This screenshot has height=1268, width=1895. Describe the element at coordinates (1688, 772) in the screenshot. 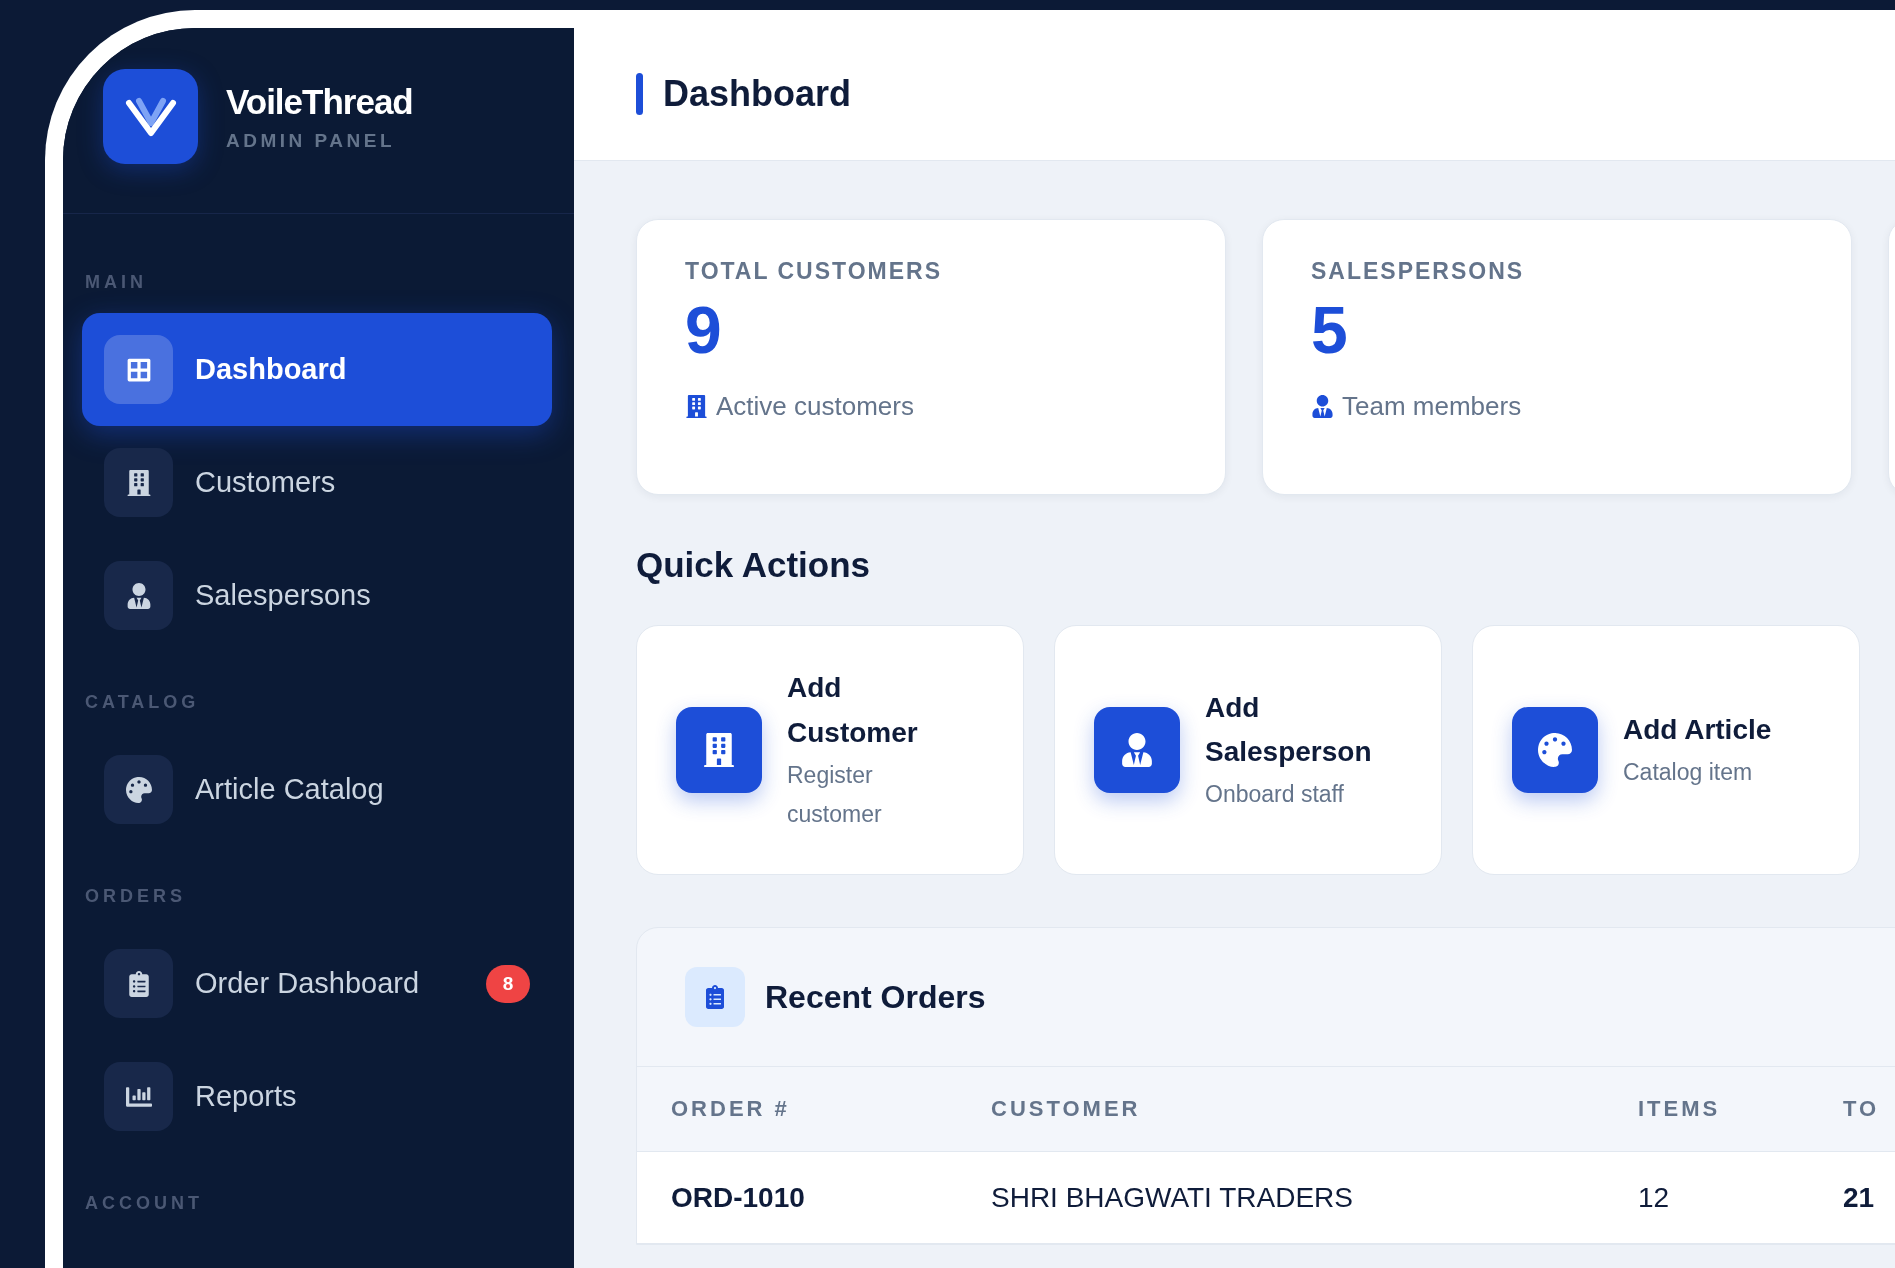

I see `action-subtitle: Catalog item` at that location.